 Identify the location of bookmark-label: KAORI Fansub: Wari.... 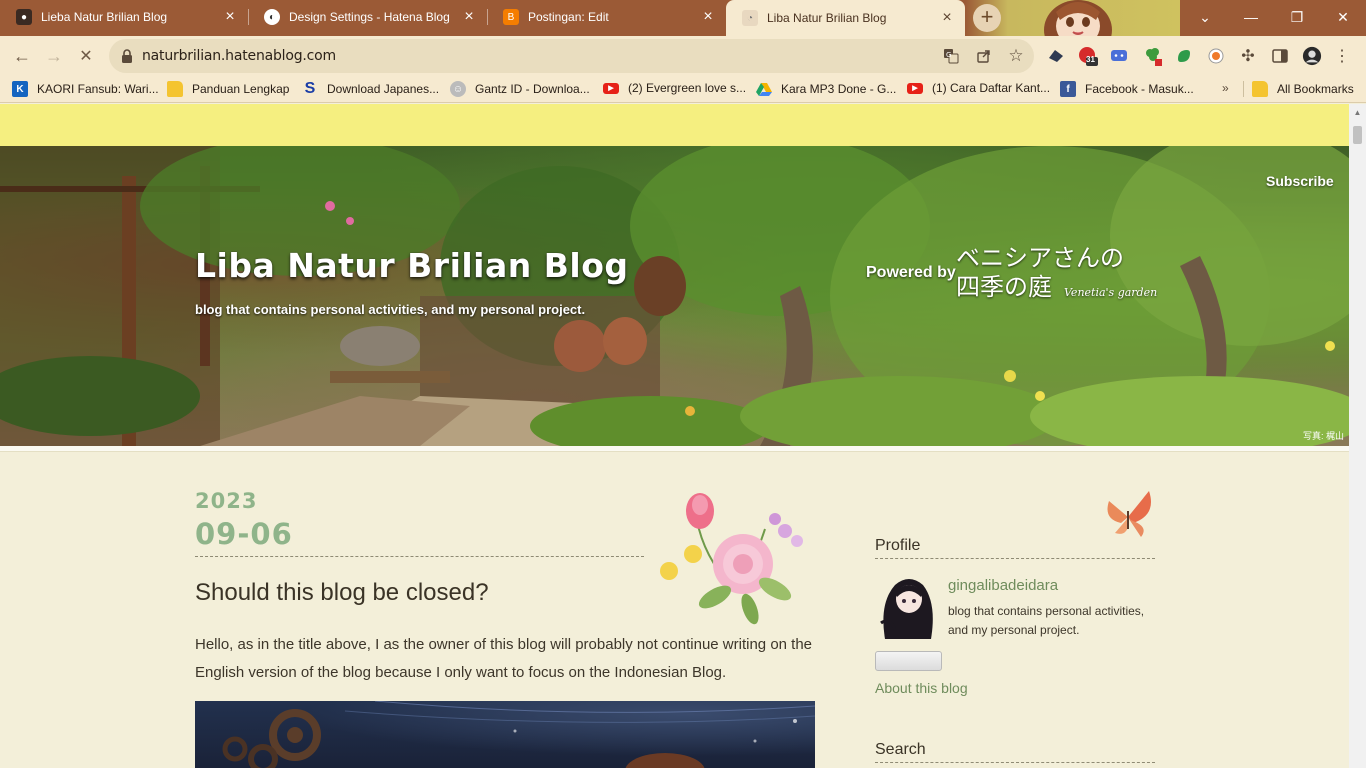
(98, 89).